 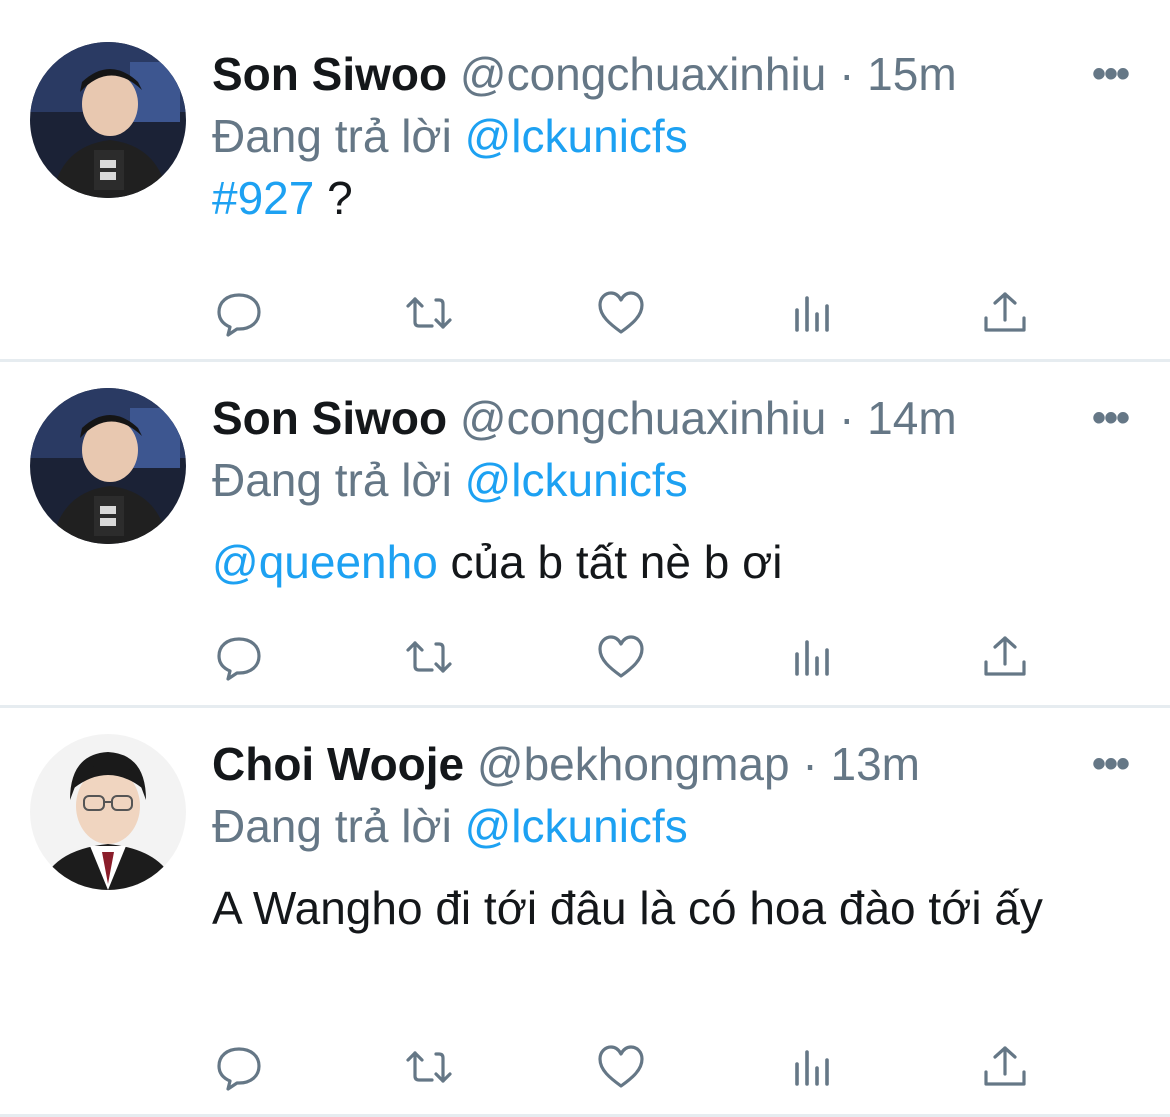 What do you see at coordinates (333, 198) in the screenshot?
I see `tweet-body-text: ?` at bounding box center [333, 198].